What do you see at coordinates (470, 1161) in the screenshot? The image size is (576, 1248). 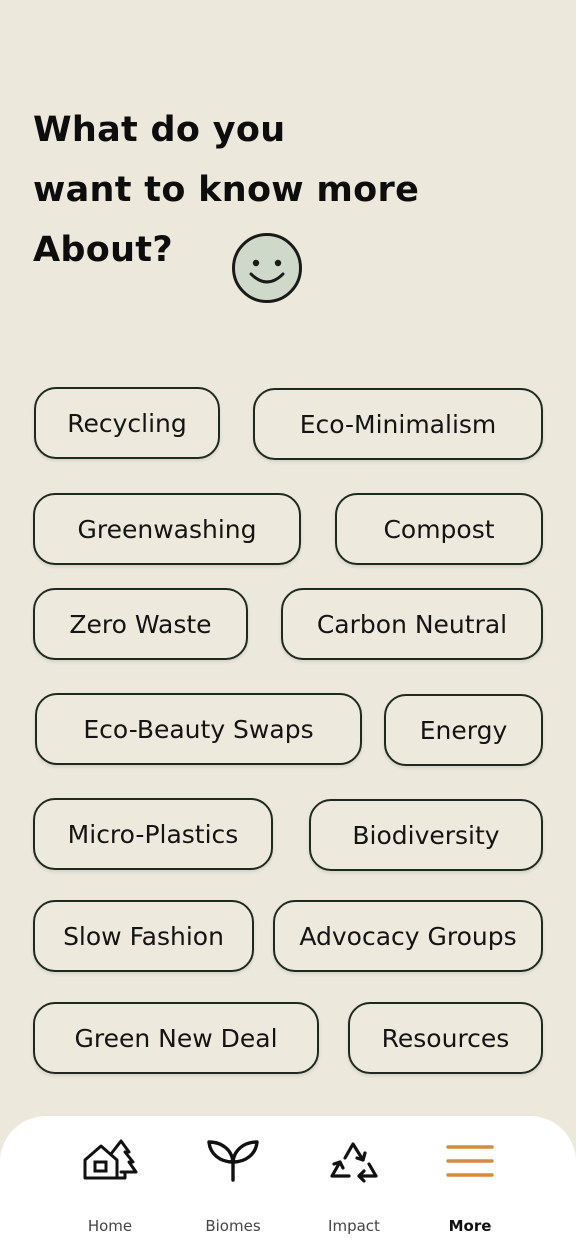 I see `menu-icon` at bounding box center [470, 1161].